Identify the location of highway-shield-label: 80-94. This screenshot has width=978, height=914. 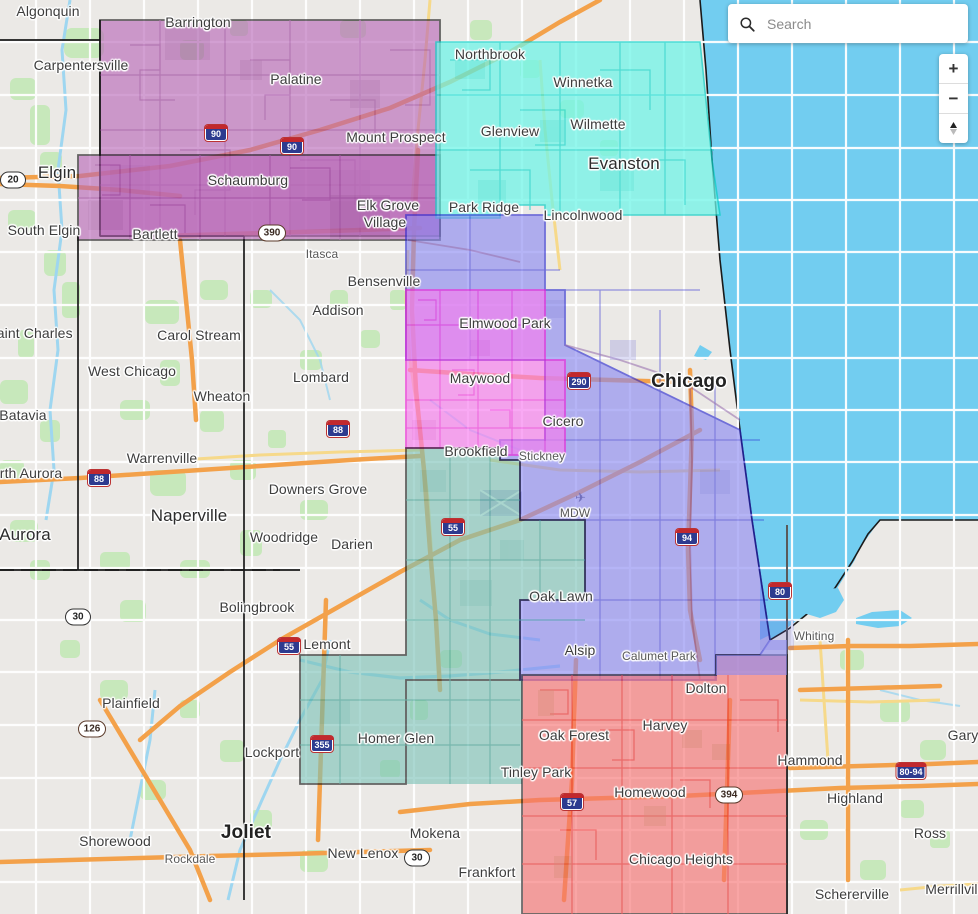
(911, 772).